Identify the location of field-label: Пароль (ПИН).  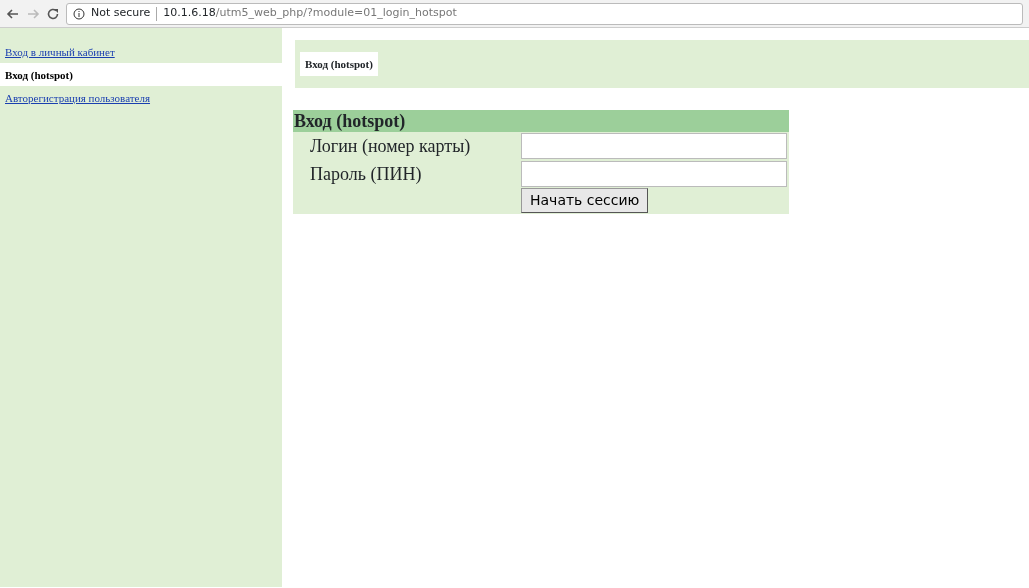
(366, 174).